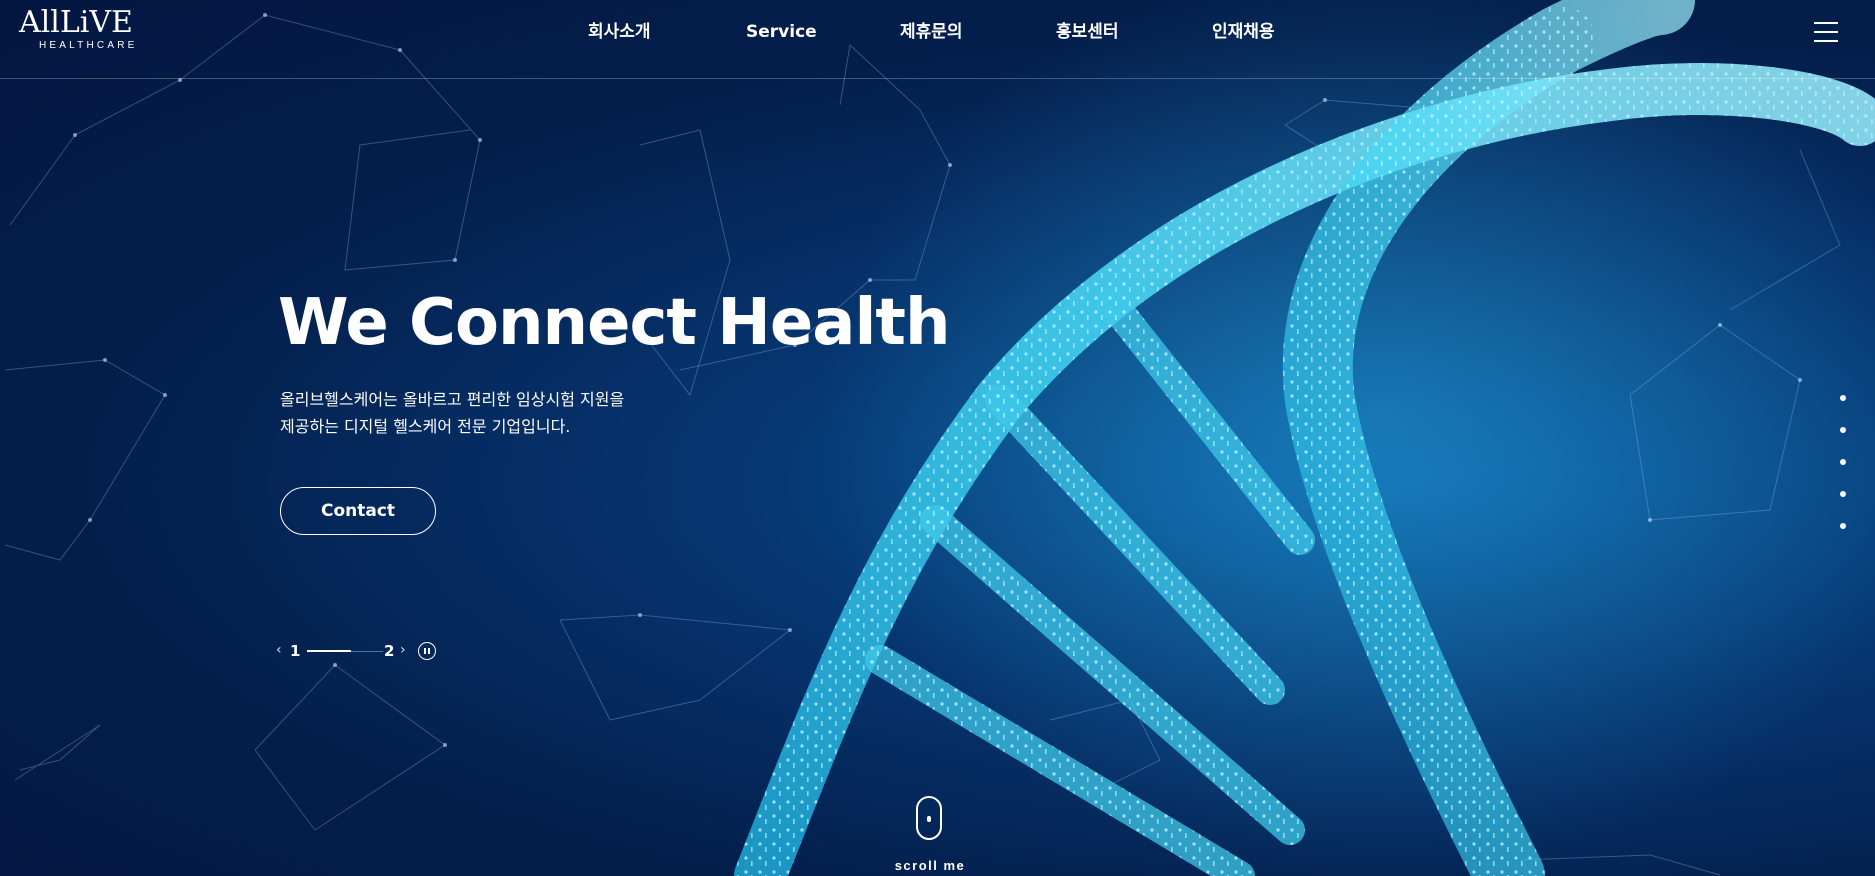  What do you see at coordinates (931, 32) in the screenshot?
I see `nav-item-partnership: 제휴문의` at bounding box center [931, 32].